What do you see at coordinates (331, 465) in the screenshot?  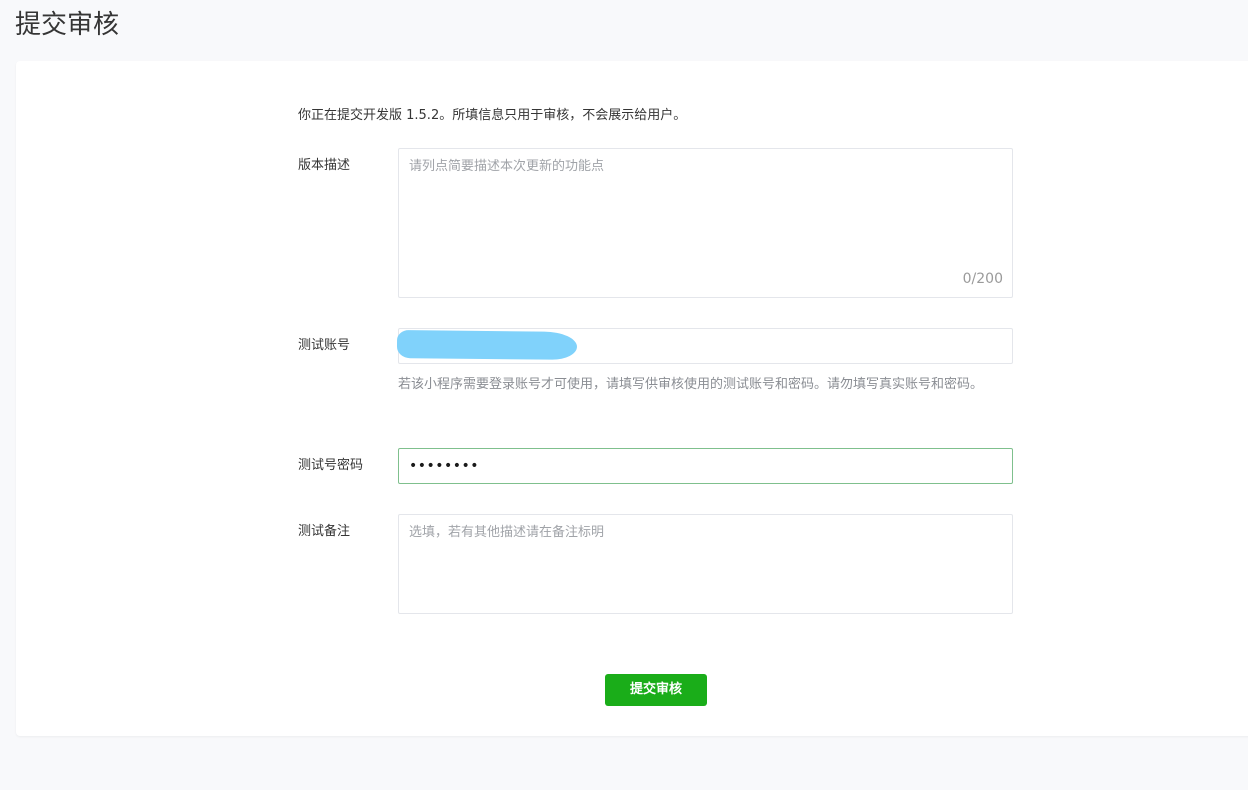 I see `test-password-label: 测试号密码` at bounding box center [331, 465].